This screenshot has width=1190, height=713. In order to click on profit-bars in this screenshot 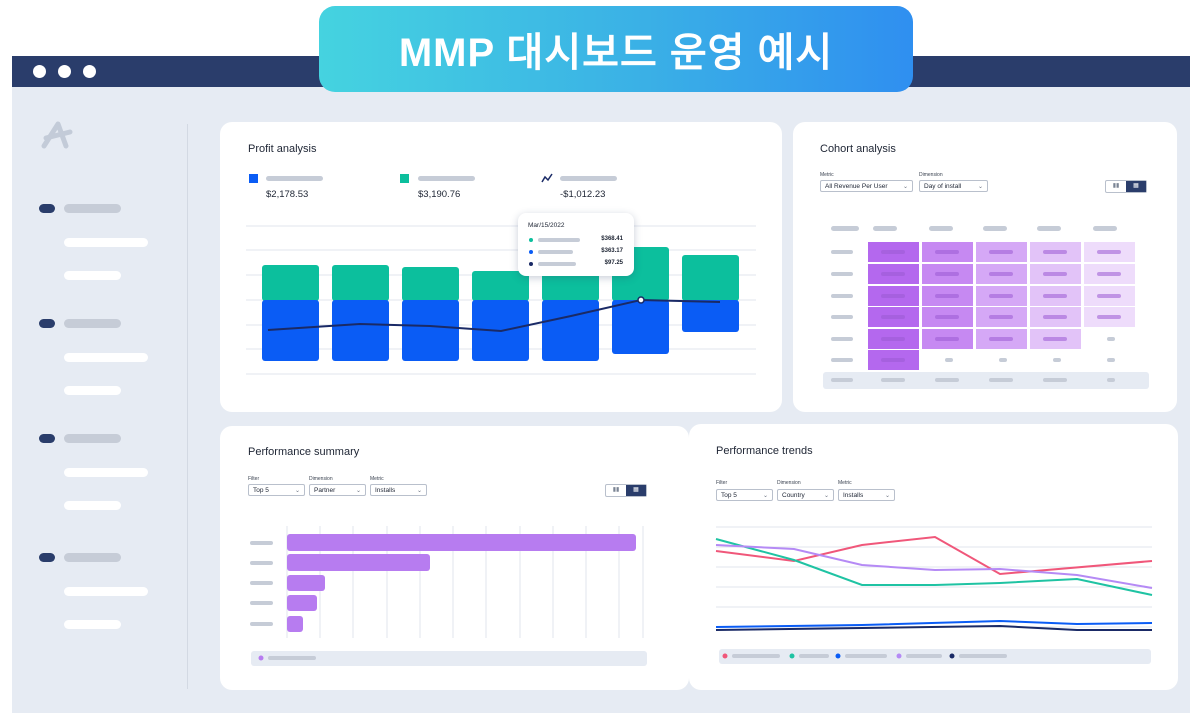, I will do `click(500, 304)`.